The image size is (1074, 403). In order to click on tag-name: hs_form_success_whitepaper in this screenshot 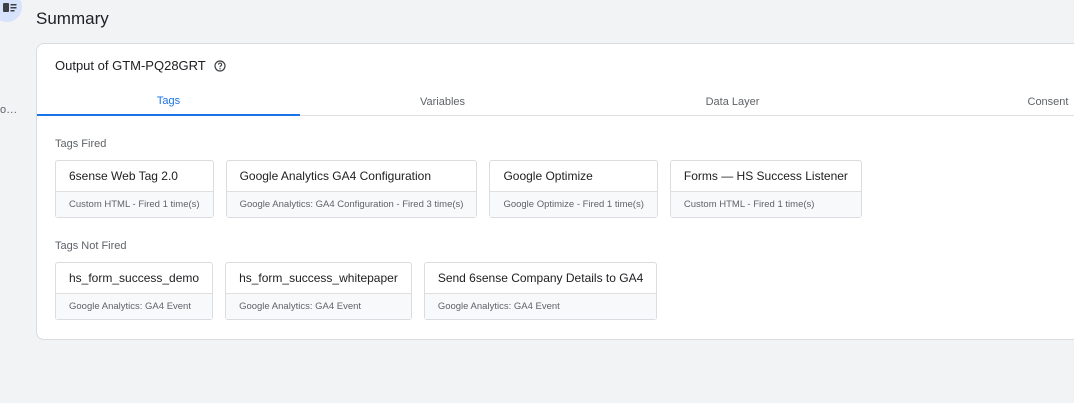, I will do `click(318, 278)`.